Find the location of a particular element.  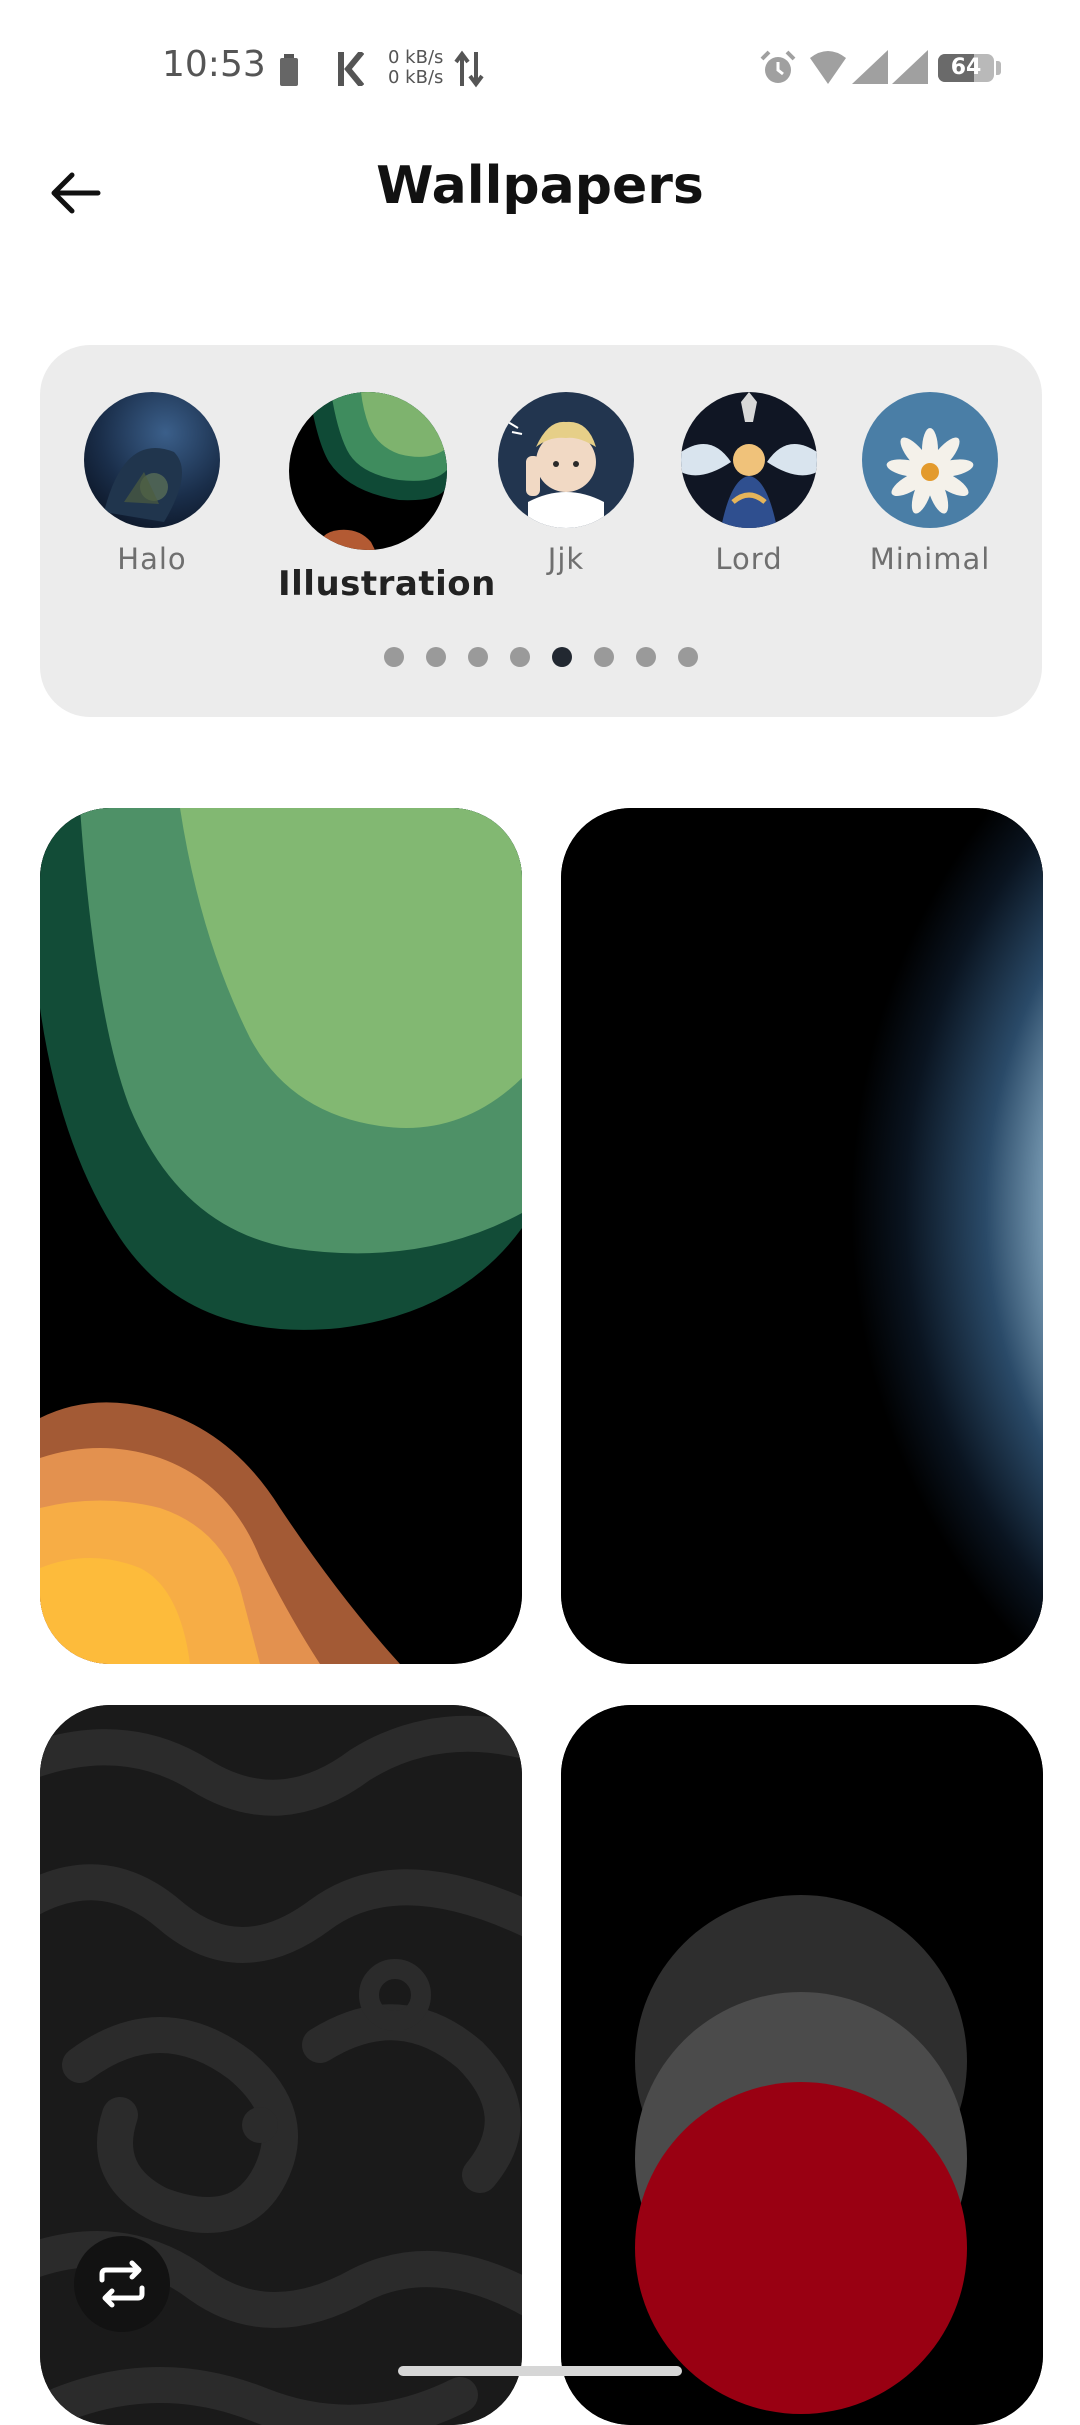

data-arrows-icon is located at coordinates (469, 69).